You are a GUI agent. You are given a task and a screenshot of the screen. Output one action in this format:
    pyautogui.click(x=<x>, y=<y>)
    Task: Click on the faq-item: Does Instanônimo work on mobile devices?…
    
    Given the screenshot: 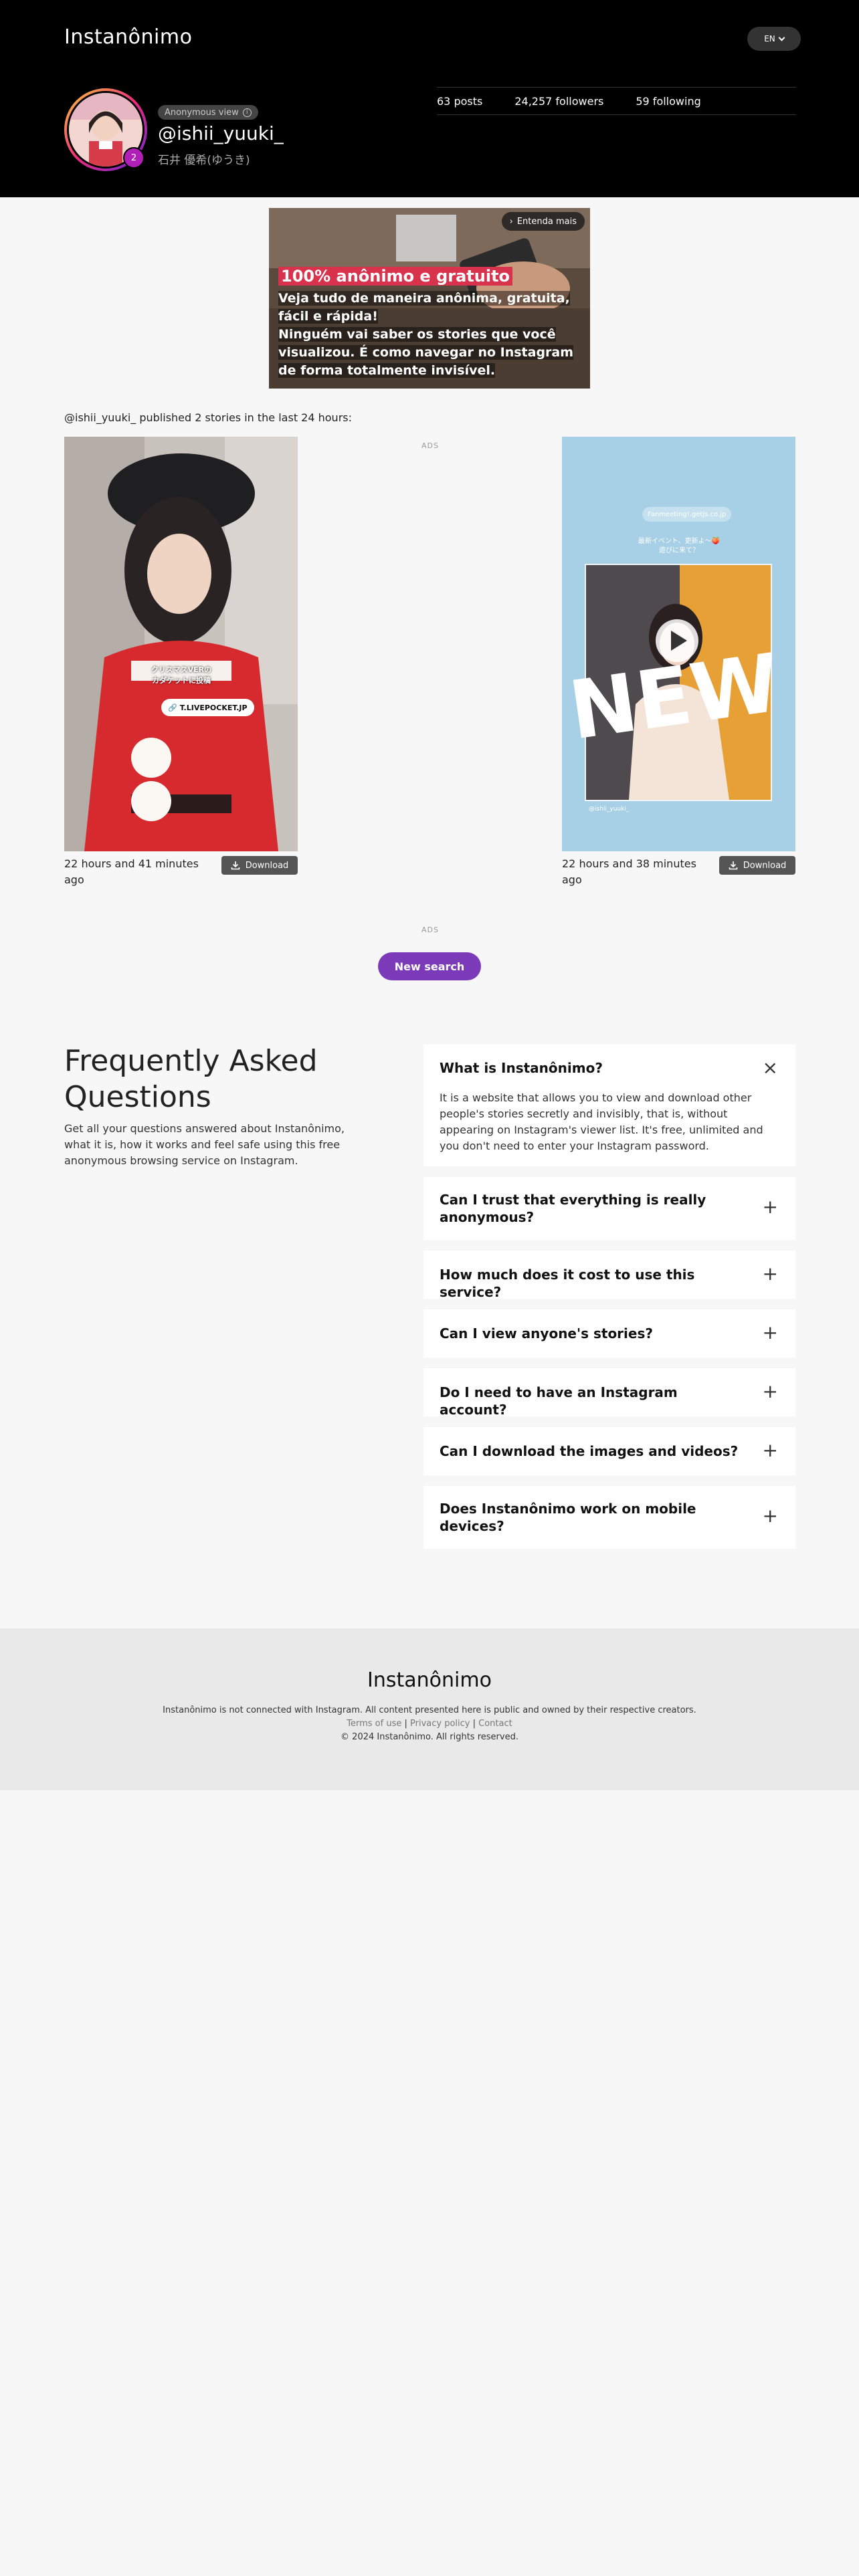 What is the action you would take?
    pyautogui.click(x=609, y=1518)
    